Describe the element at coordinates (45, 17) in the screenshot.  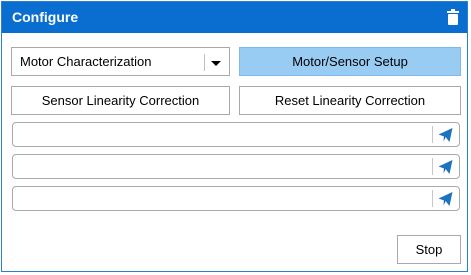
I see `panel-title: Configure` at that location.